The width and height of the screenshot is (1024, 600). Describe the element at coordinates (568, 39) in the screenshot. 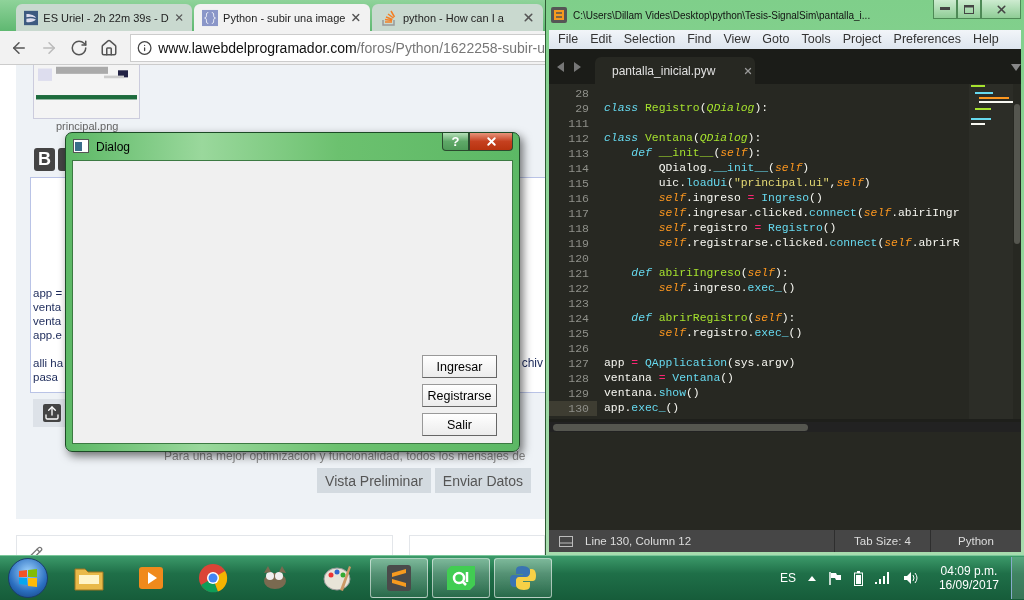

I see `menu-item: File` at that location.